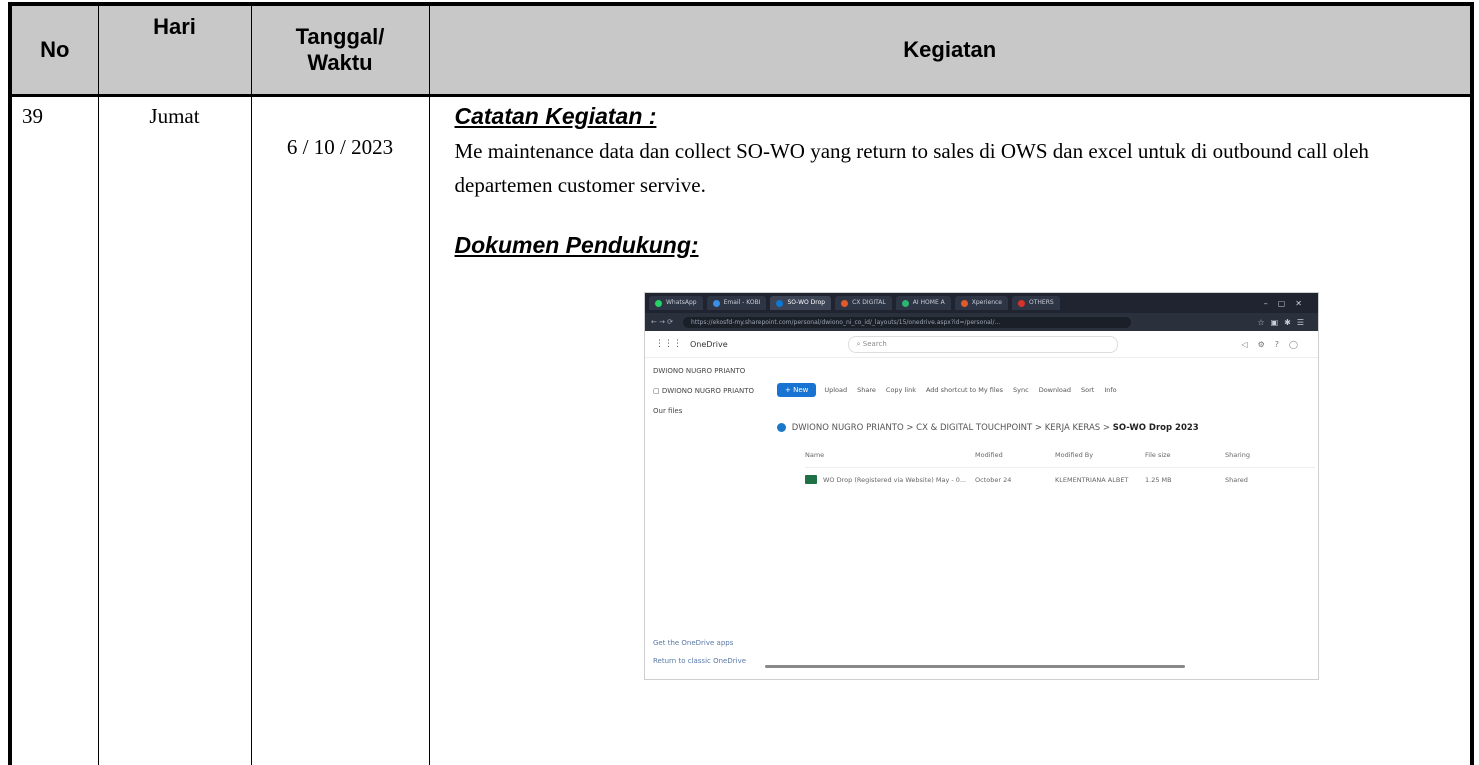 The width and height of the screenshot is (1479, 765). I want to click on catatan-heading: Catatan Kegiatan :, so click(963, 116).